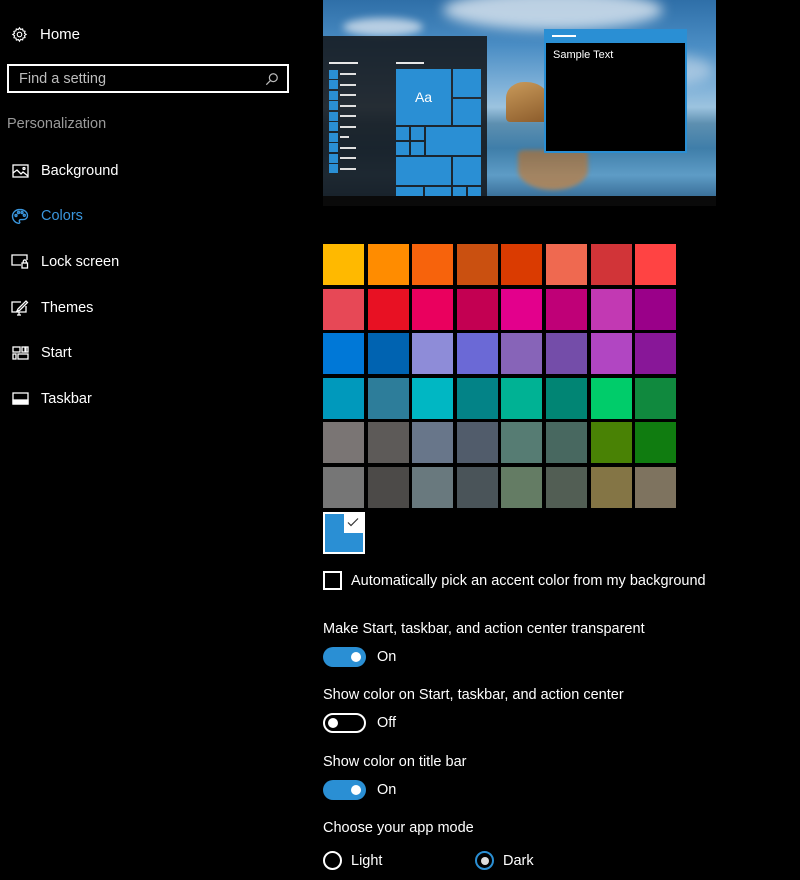  Describe the element at coordinates (272, 79) in the screenshot. I see `search-icon` at that location.